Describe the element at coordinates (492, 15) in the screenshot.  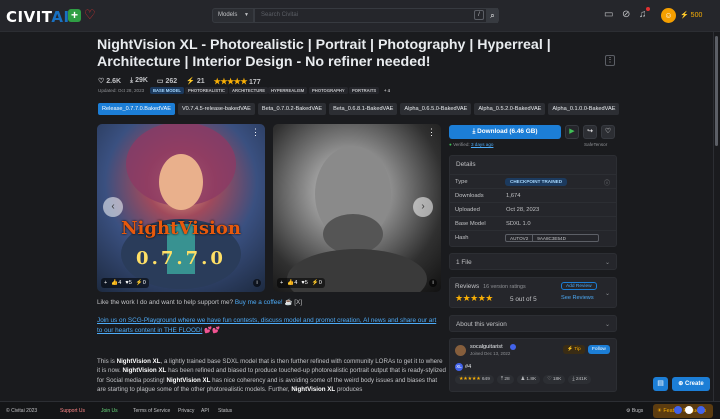
I see `search-icon: ⌕` at that location.